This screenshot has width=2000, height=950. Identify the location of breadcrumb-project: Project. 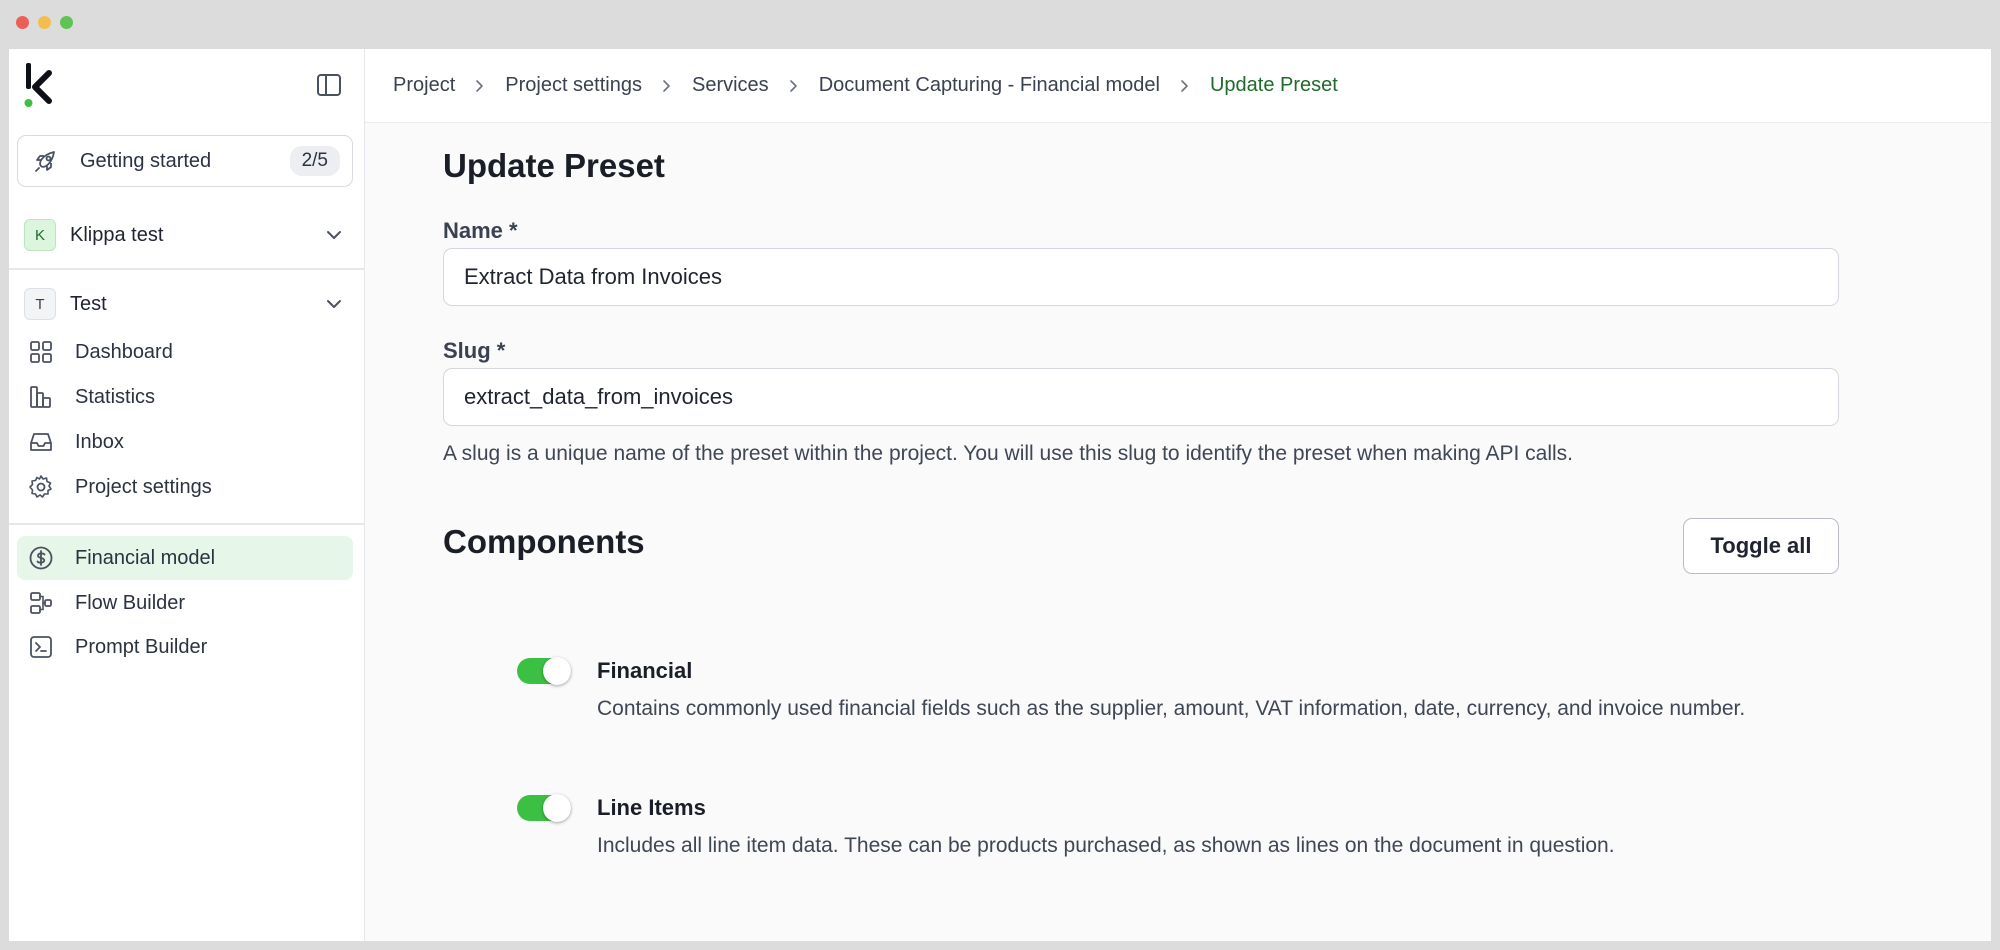
(424, 85).